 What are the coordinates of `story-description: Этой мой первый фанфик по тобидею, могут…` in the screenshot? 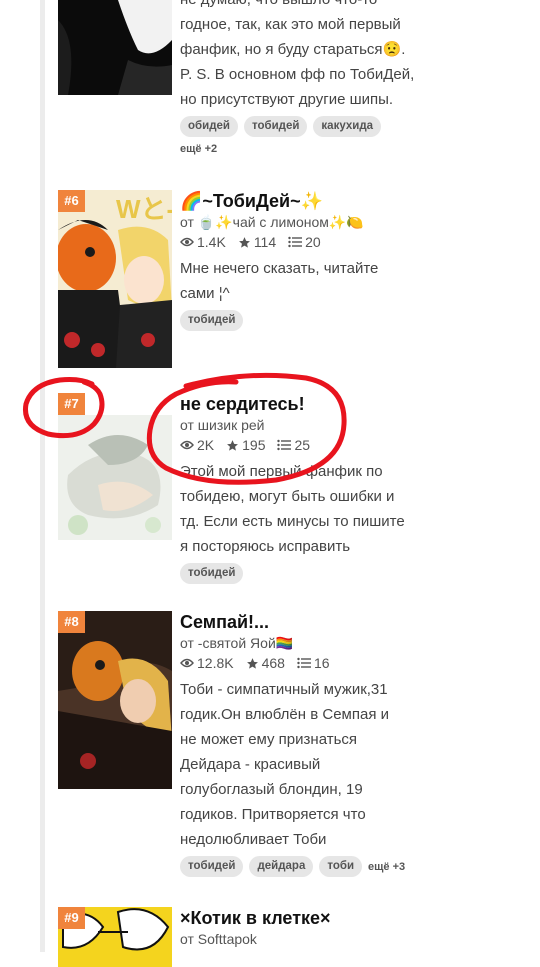 It's located at (292, 509).